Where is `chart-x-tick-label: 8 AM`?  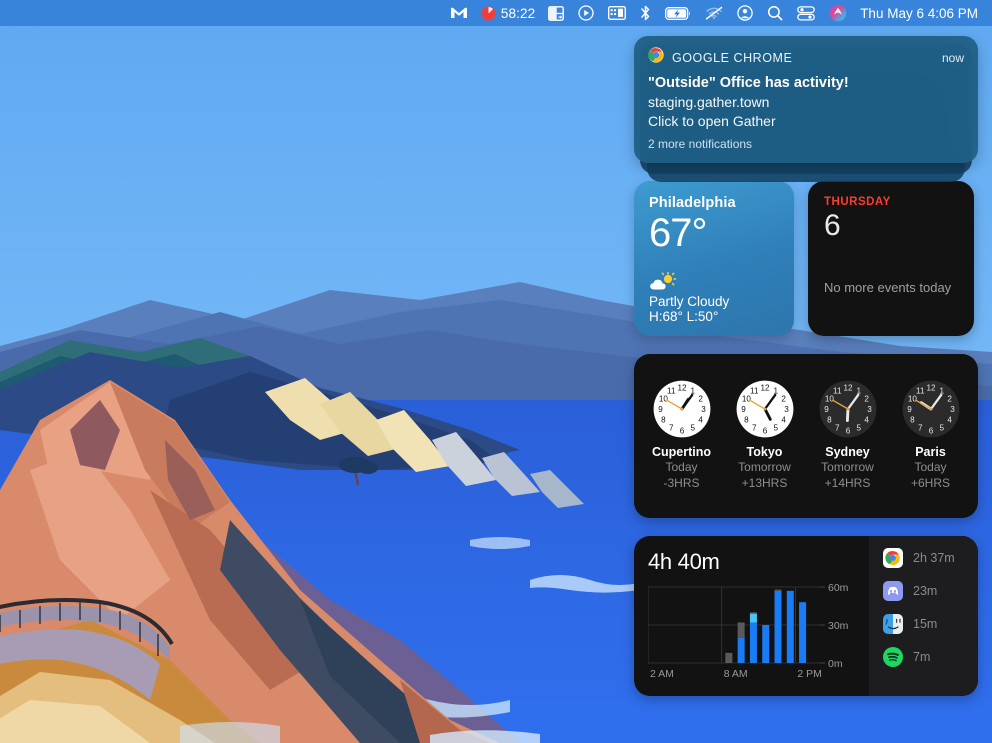 chart-x-tick-label: 8 AM is located at coordinates (736, 674).